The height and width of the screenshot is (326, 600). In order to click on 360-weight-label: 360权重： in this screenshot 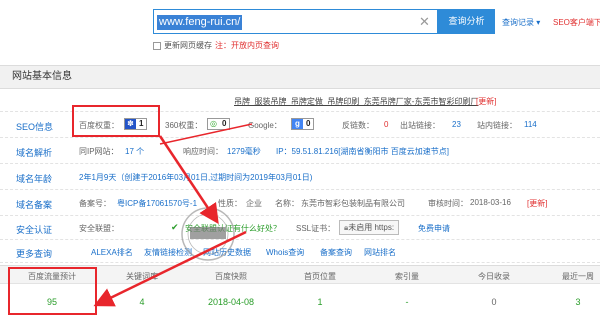, I will do `click(184, 125)`.